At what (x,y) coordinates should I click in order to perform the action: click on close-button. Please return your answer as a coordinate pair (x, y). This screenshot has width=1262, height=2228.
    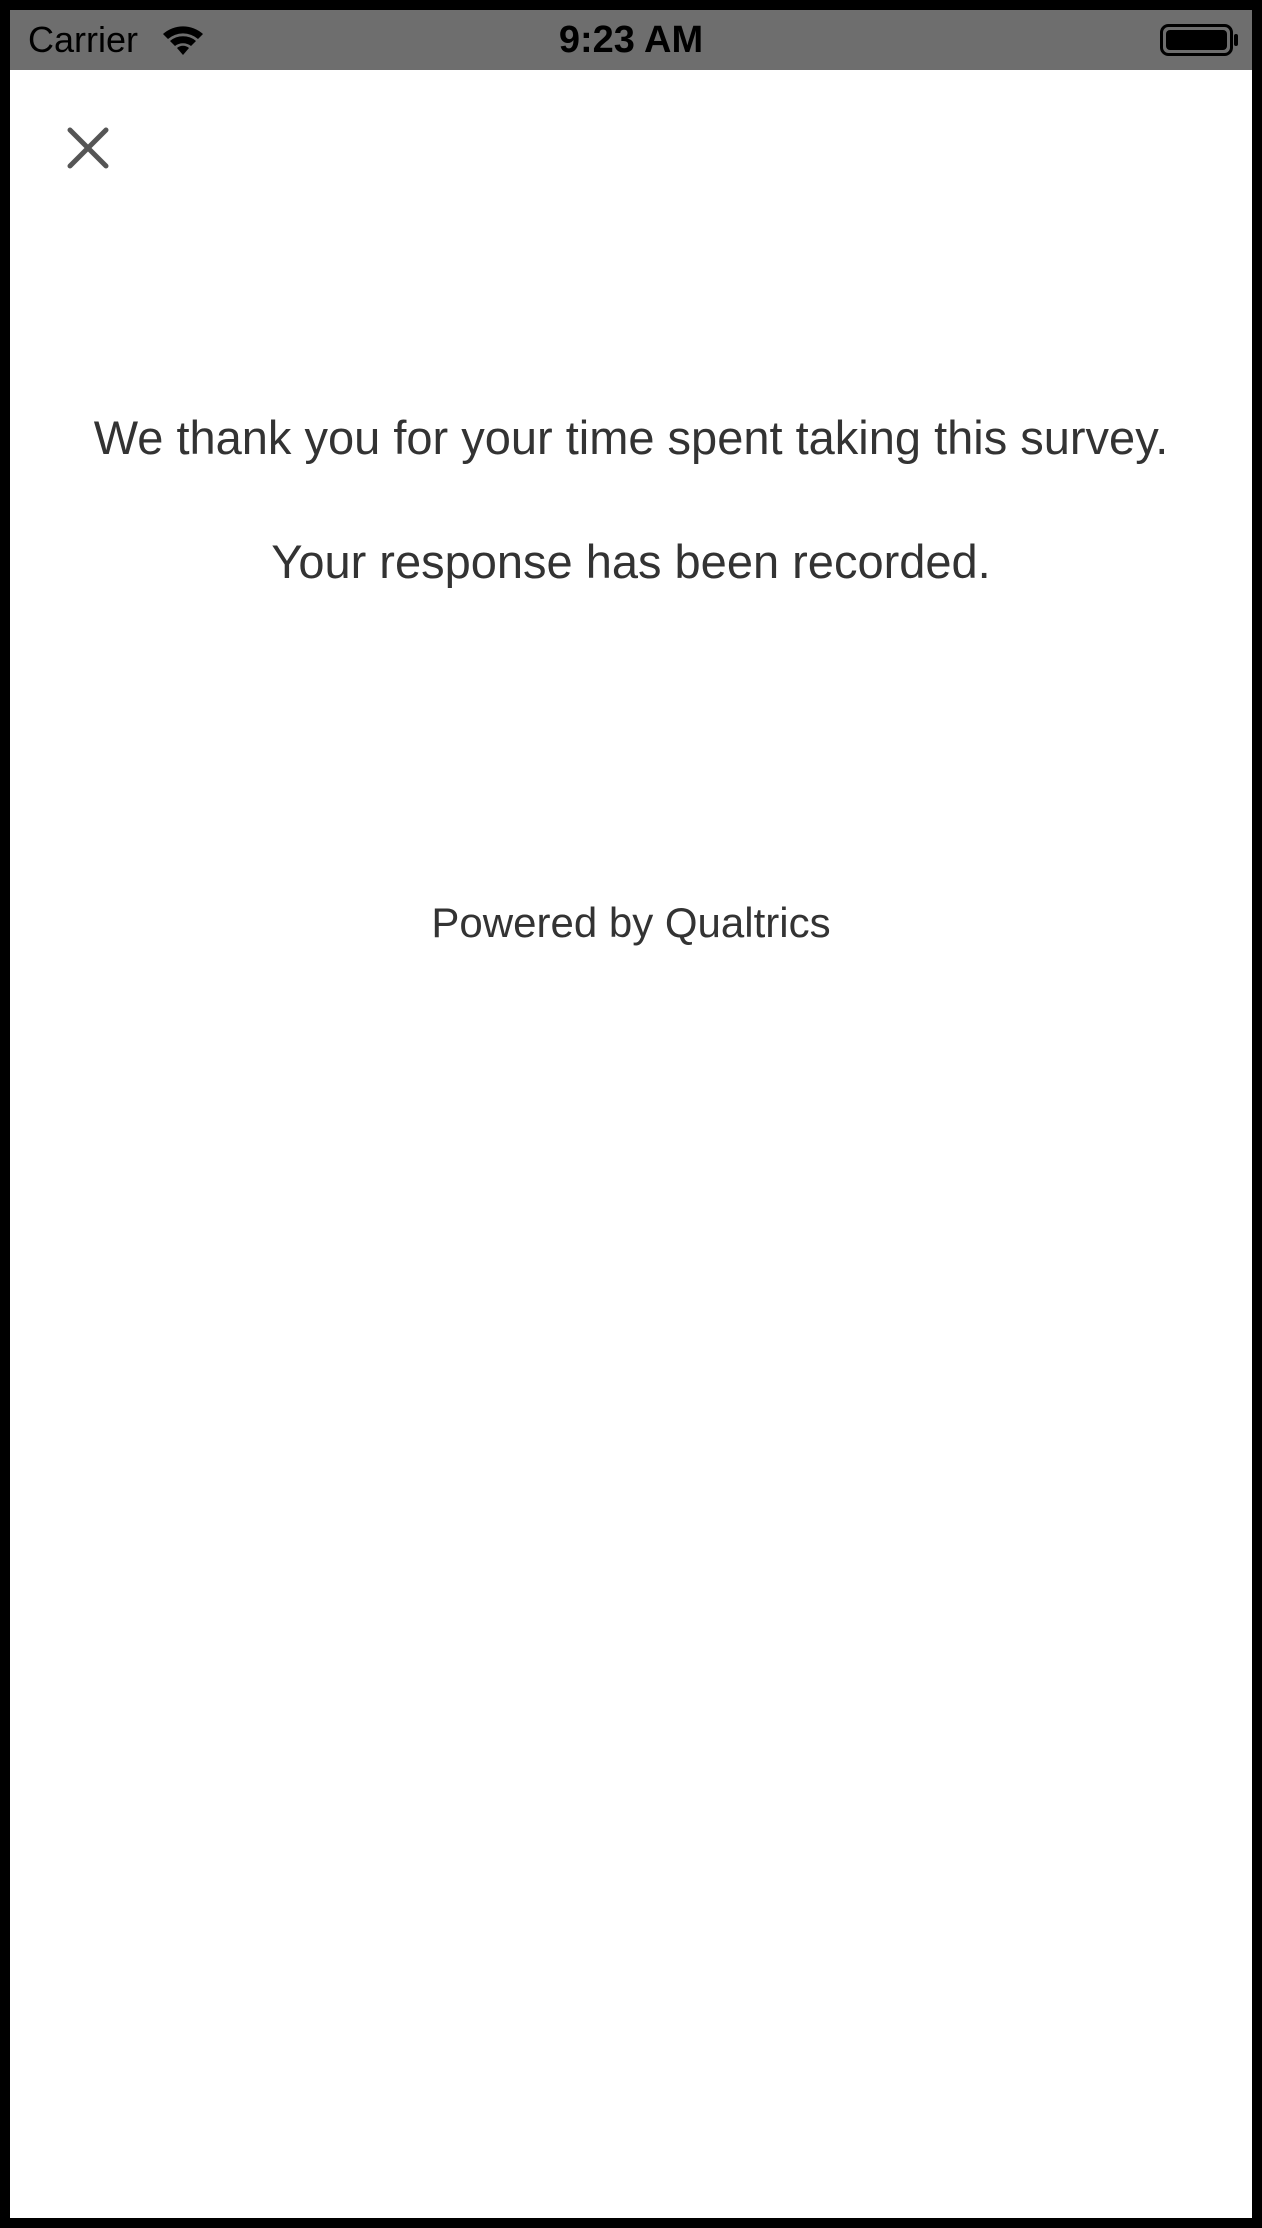
    Looking at the image, I should click on (88, 148).